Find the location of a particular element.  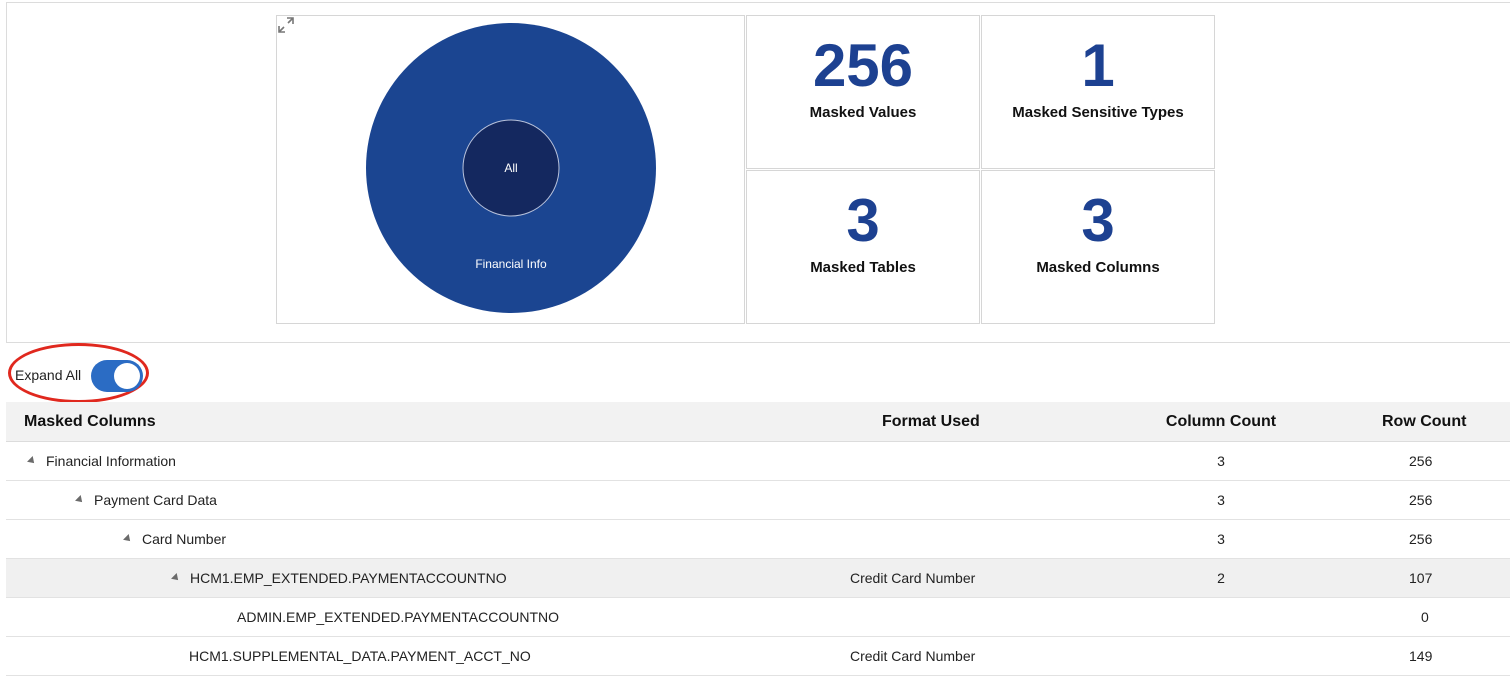

sunburst-inner-label: All is located at coordinates (510, 168).